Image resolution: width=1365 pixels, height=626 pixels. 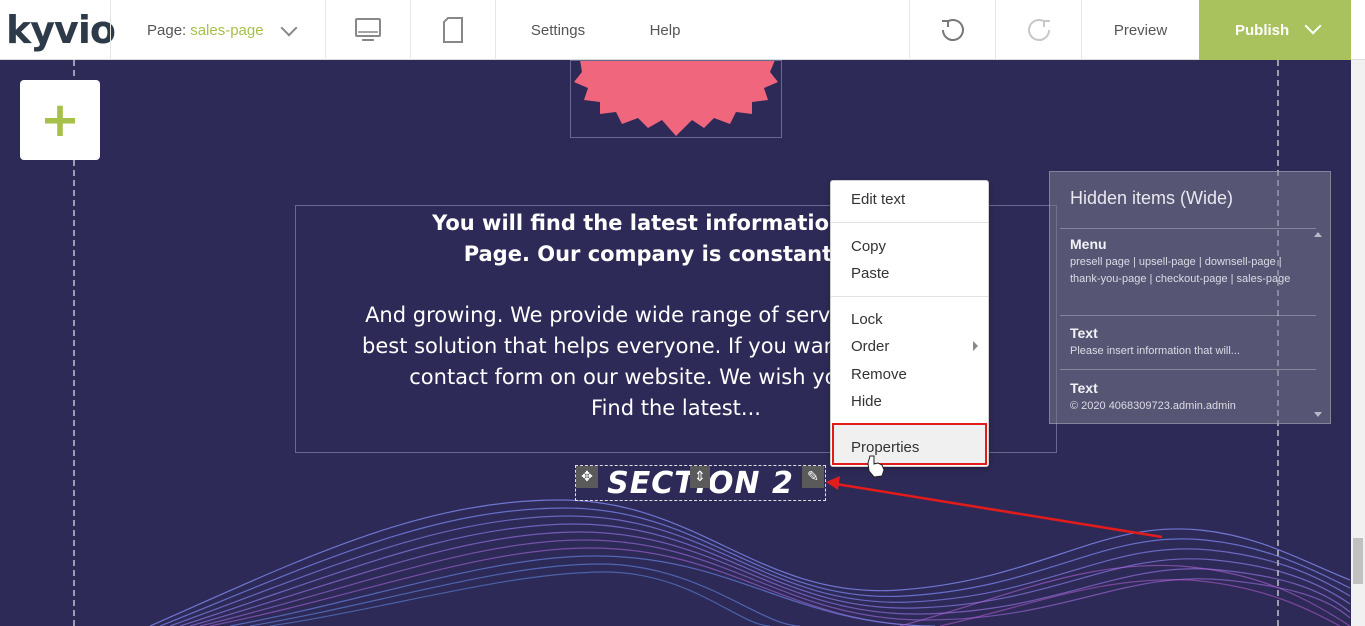 I want to click on hidden-item-title: Menu, so click(x=1088, y=244).